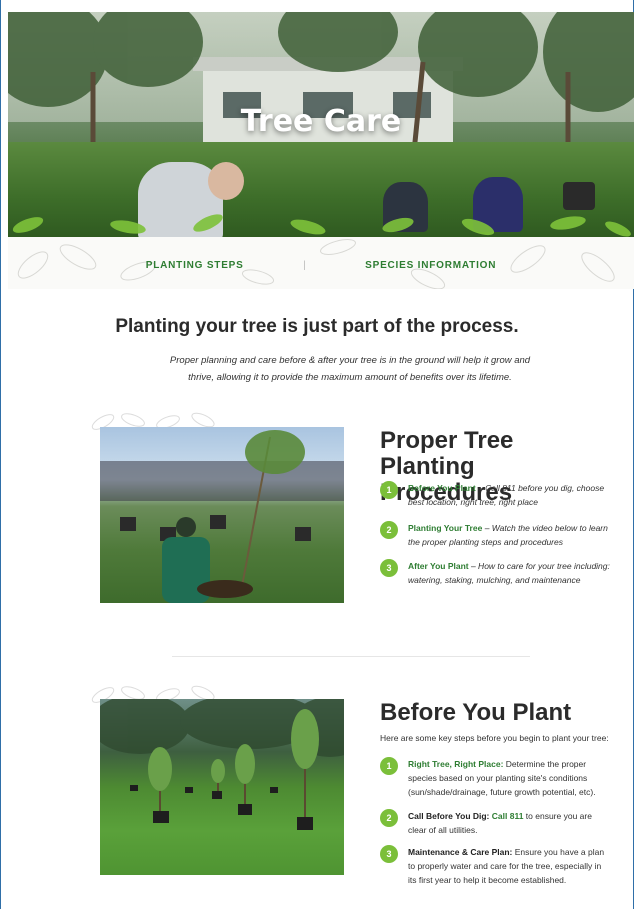 This screenshot has height=909, width=634. I want to click on step-link: Before You Plant, so click(442, 488).